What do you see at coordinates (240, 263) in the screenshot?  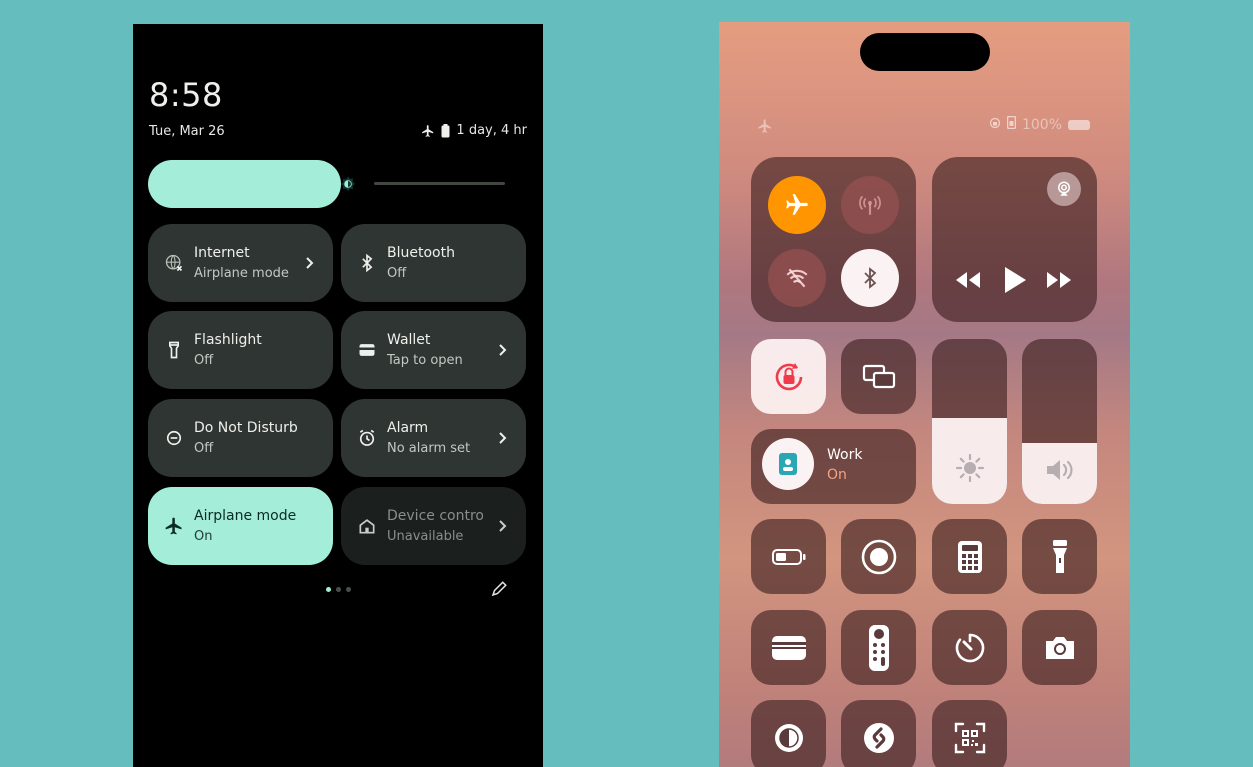 I see `internet-tile: Internet Airplane mode` at bounding box center [240, 263].